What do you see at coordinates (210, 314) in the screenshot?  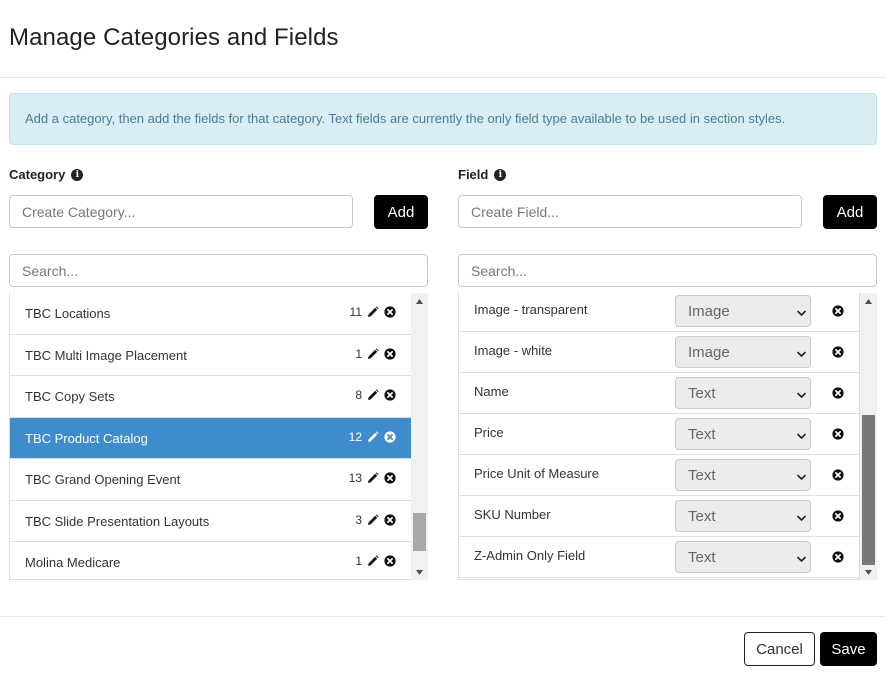 I see `category-row: TBC Locations 11` at bounding box center [210, 314].